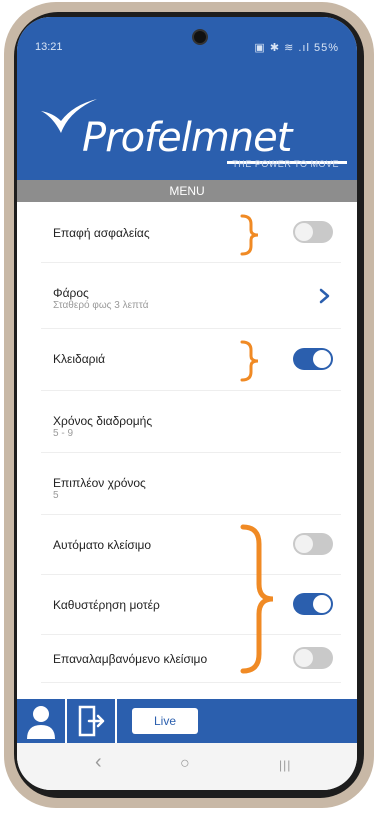 The height and width of the screenshot is (813, 380). I want to click on repeat-close-toggle, so click(313, 658).